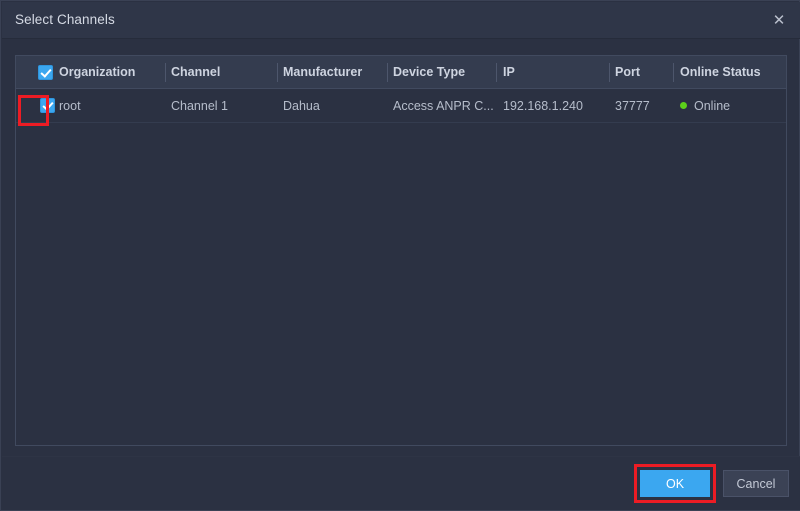 This screenshot has width=800, height=511. Describe the element at coordinates (732, 72) in the screenshot. I see `column-header-online-status: Online Status` at that location.